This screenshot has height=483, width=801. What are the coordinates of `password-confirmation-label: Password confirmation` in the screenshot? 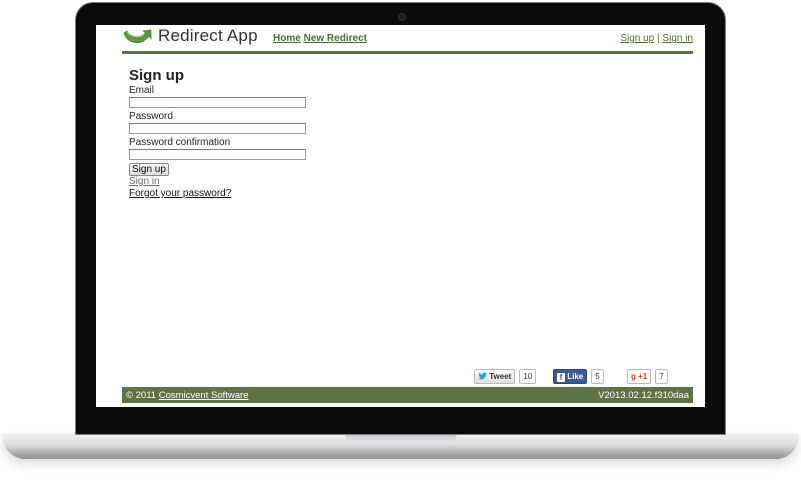 It's located at (180, 142).